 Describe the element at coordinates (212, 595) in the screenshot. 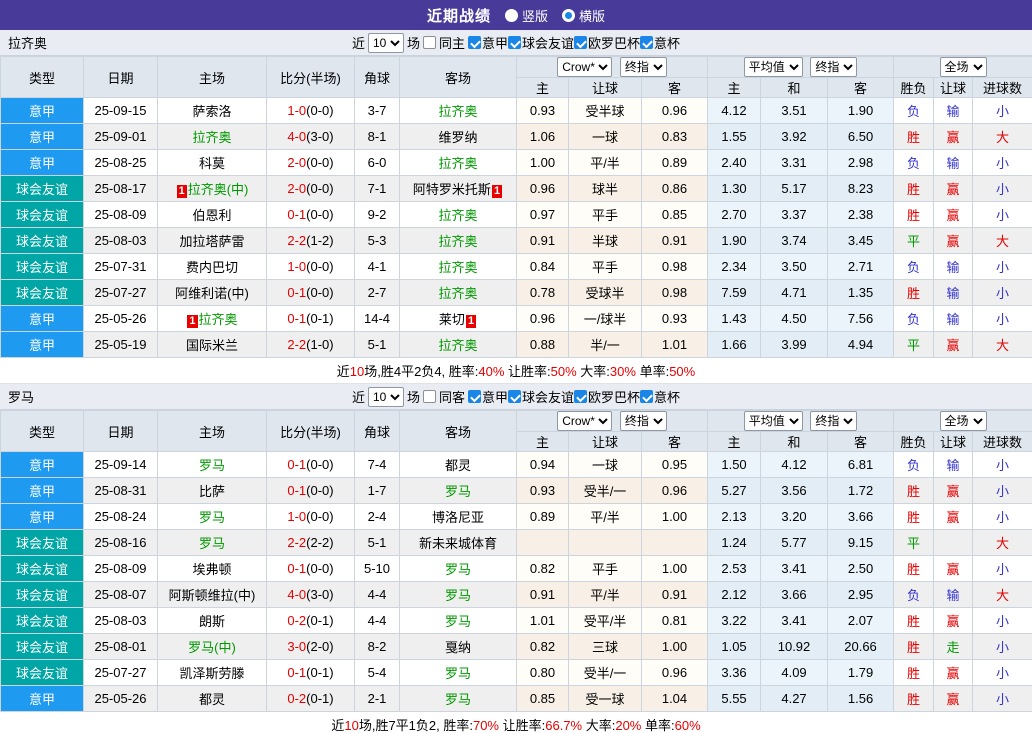

I see `home-team-link: 阿斯顿维拉(中)` at that location.